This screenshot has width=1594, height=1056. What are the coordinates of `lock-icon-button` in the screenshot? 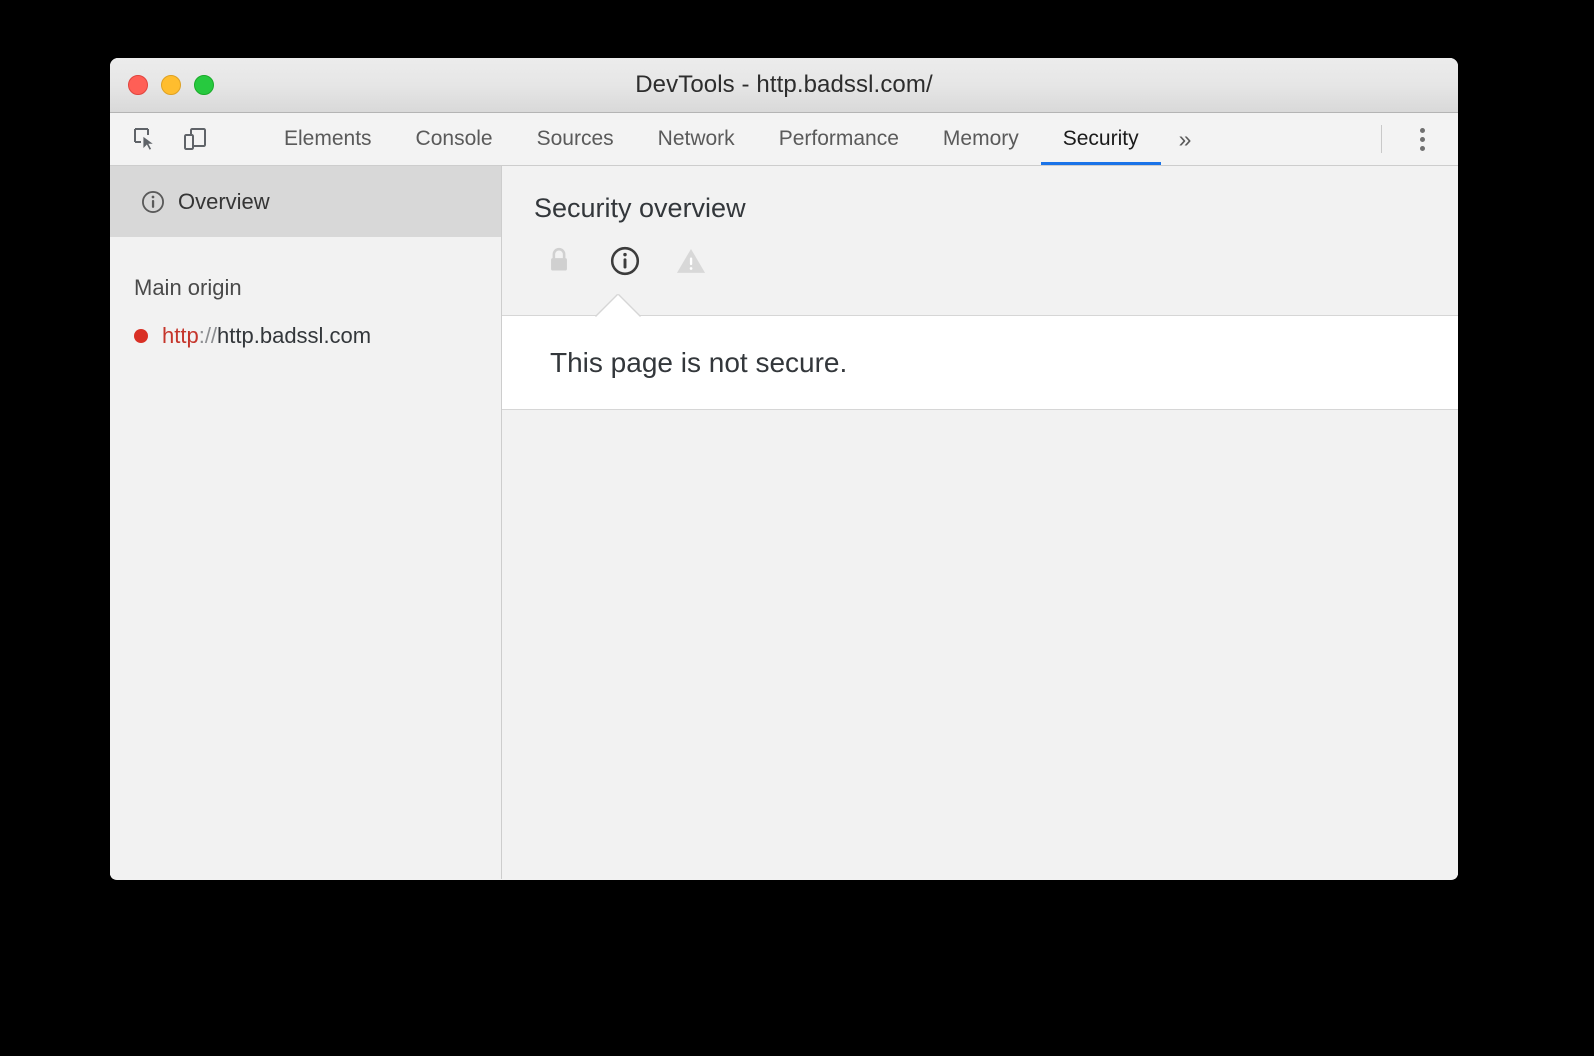 It's located at (559, 261).